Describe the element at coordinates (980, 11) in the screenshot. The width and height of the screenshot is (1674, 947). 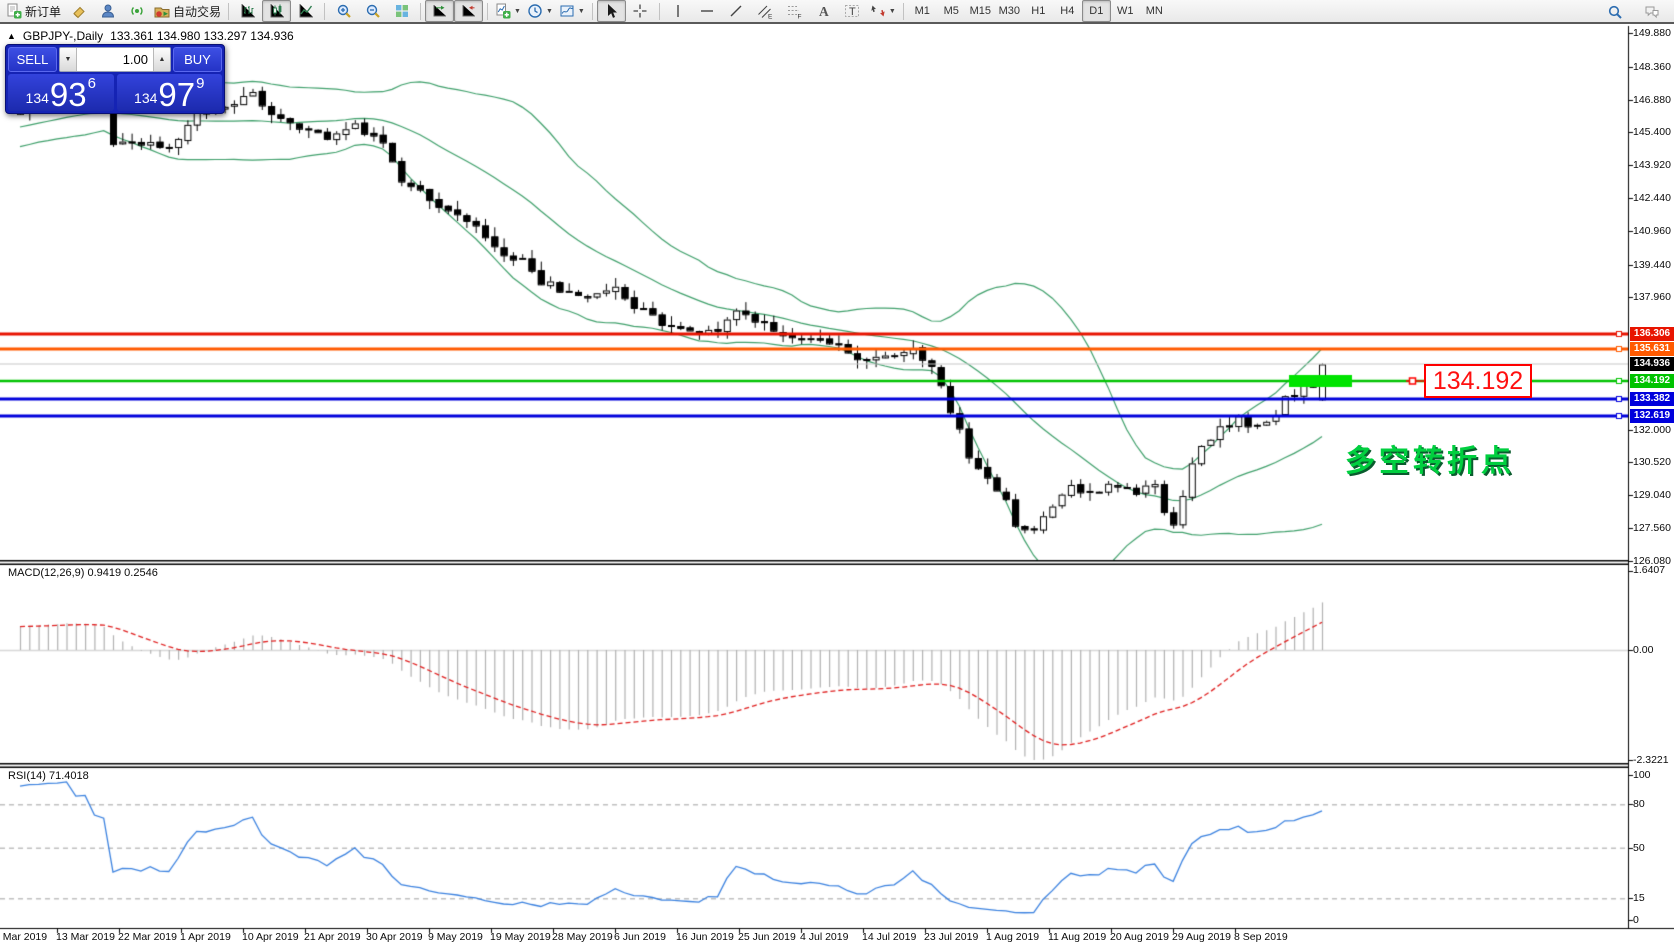
I see `tf-m15: M15` at that location.